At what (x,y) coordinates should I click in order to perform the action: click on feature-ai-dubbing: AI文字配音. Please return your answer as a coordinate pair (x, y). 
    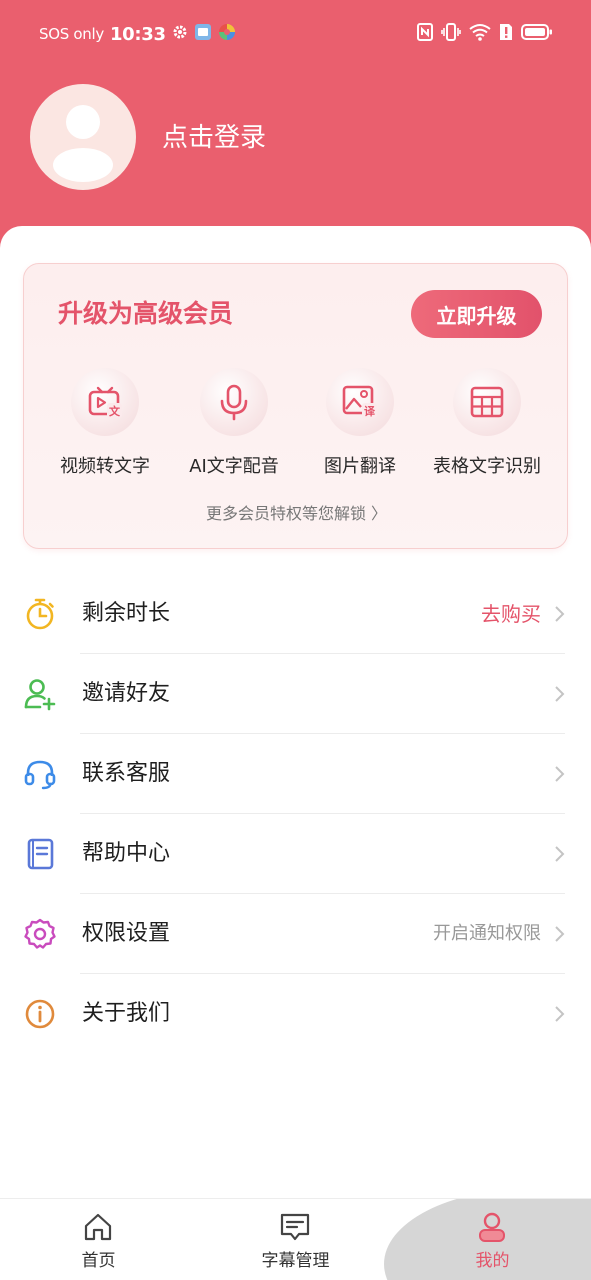
    Looking at the image, I should click on (234, 423).